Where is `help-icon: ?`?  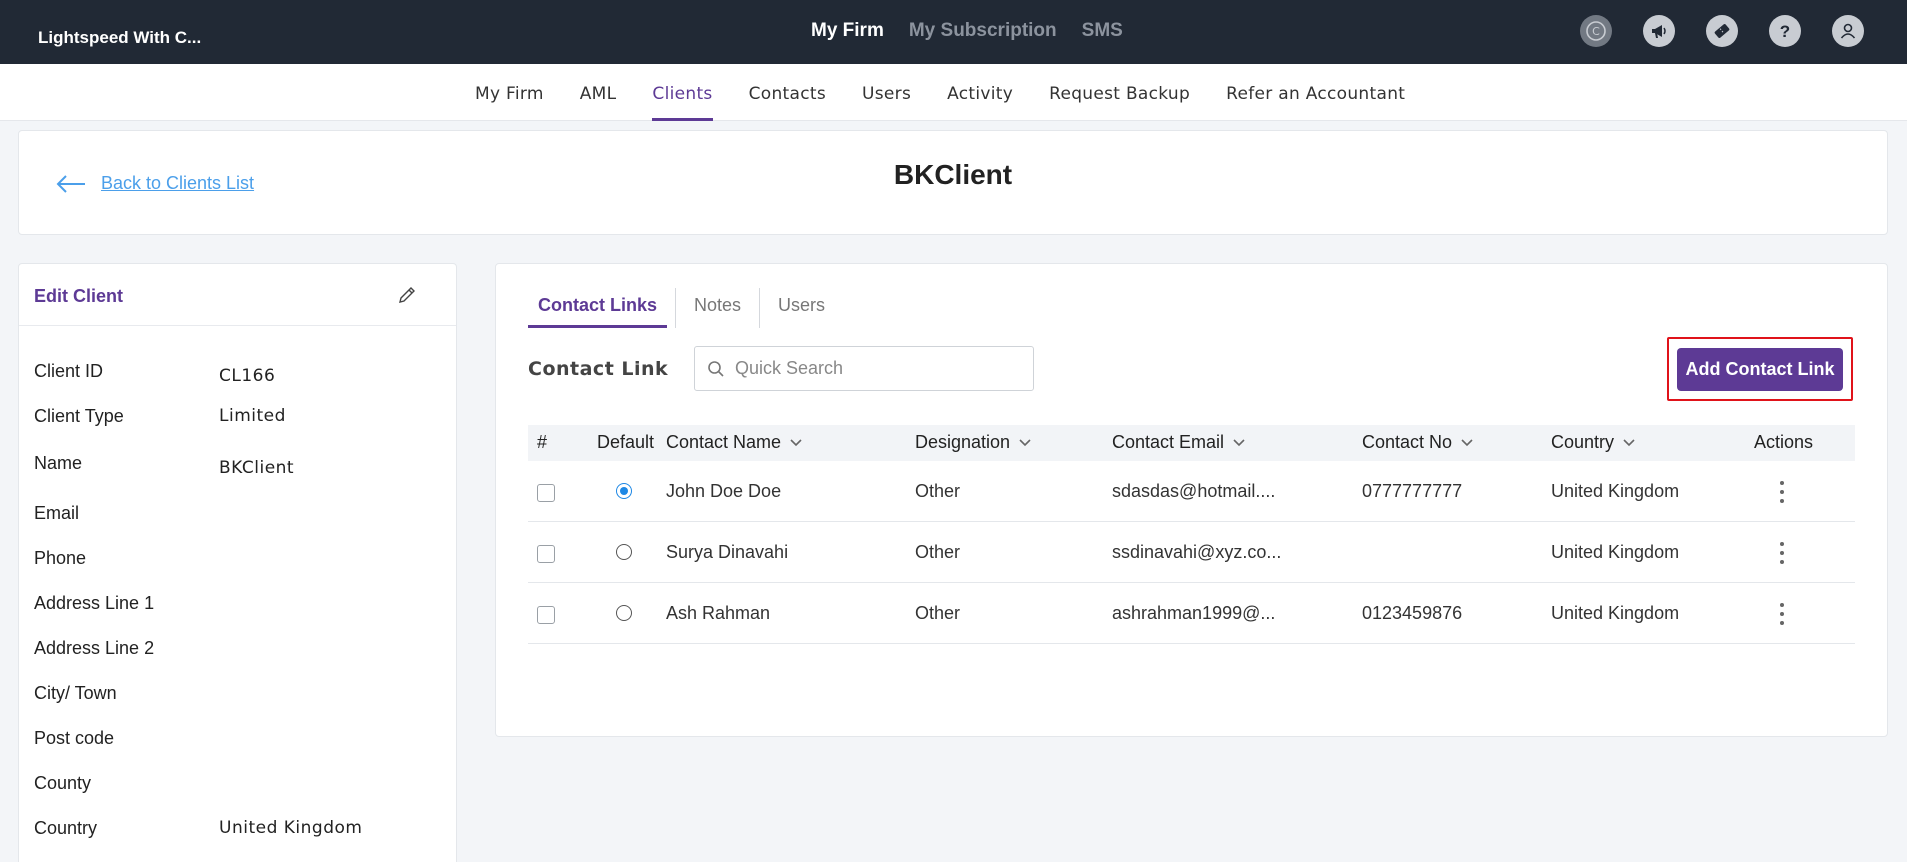 help-icon: ? is located at coordinates (1785, 31).